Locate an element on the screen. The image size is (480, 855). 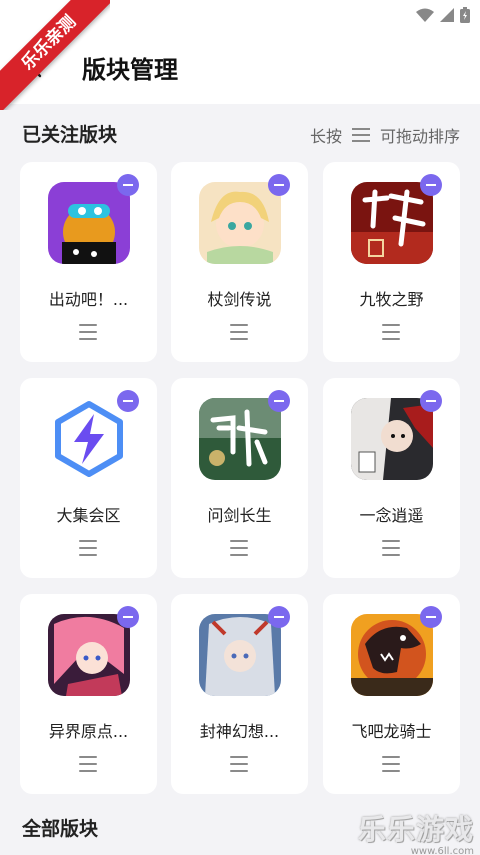
xianxia-hero-icon is located at coordinates (392, 439).